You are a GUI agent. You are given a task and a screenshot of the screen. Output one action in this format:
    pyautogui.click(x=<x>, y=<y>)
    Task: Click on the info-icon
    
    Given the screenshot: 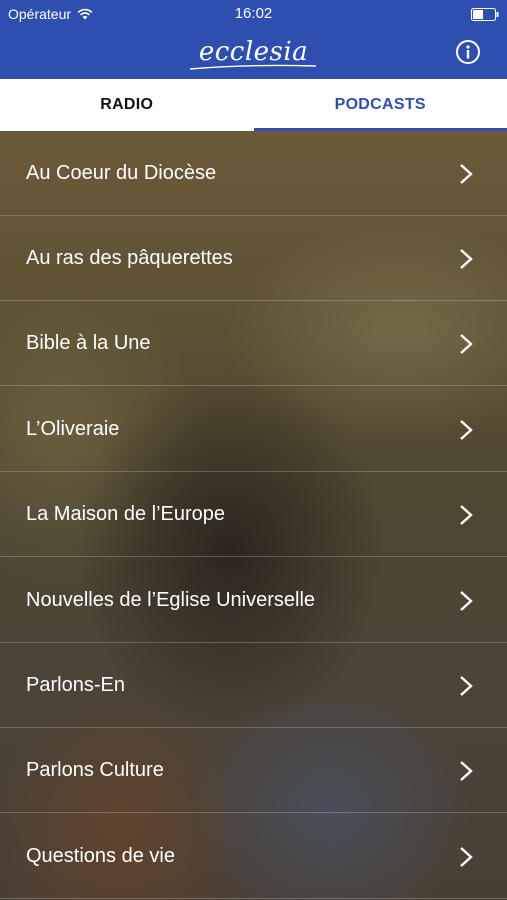 What is the action you would take?
    pyautogui.click(x=468, y=52)
    